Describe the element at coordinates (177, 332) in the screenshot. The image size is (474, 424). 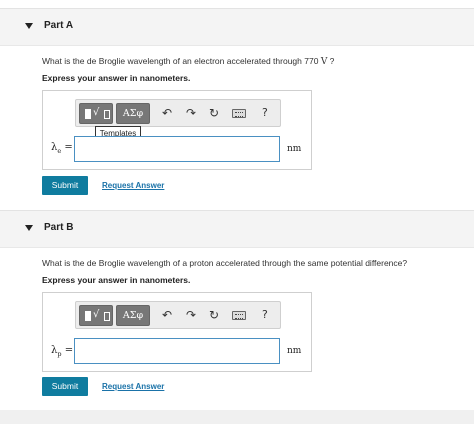
I see `part-b-answer-box: √ ΑΣφ ↶ ↷ ↻ ? λp = nm` at that location.